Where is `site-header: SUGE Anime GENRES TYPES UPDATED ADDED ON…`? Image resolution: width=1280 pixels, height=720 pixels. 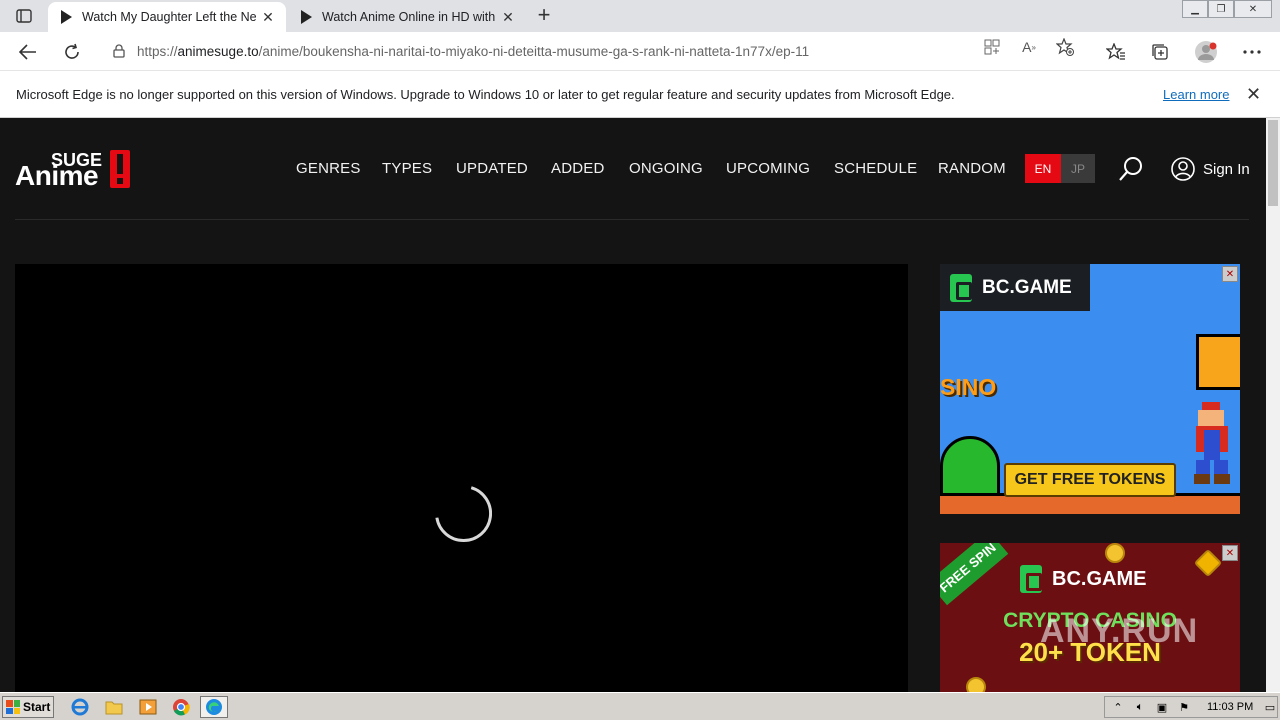
site-header: SUGE Anime GENRES TYPES UPDATED ADDED ON… is located at coordinates (633, 168).